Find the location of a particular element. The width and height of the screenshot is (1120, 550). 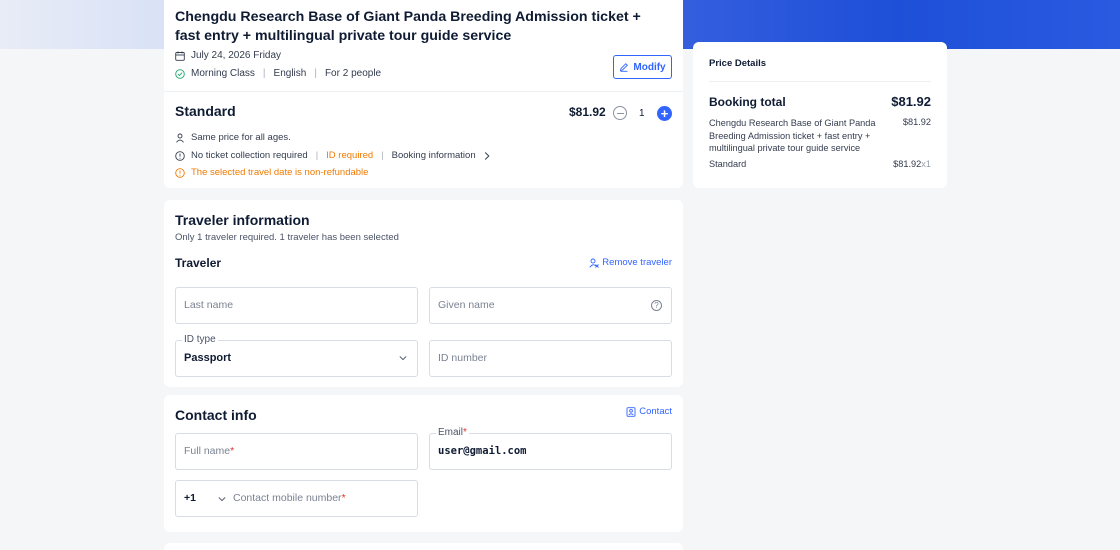

same-price-row: Same price for all ages. is located at coordinates (233, 137).